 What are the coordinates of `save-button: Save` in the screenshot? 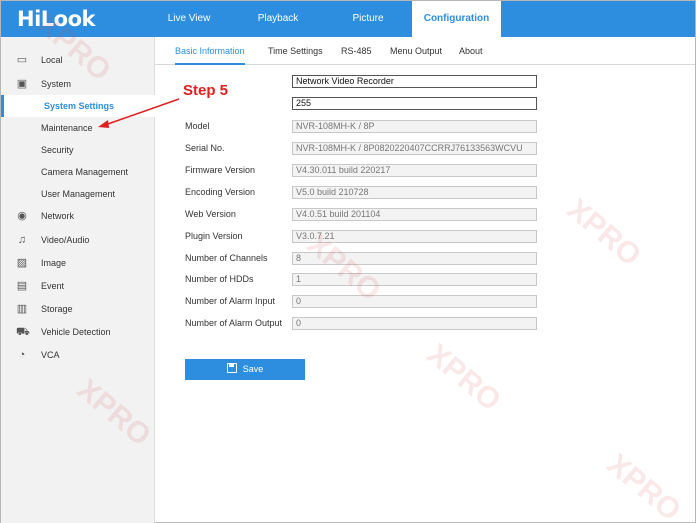 It's located at (245, 369).